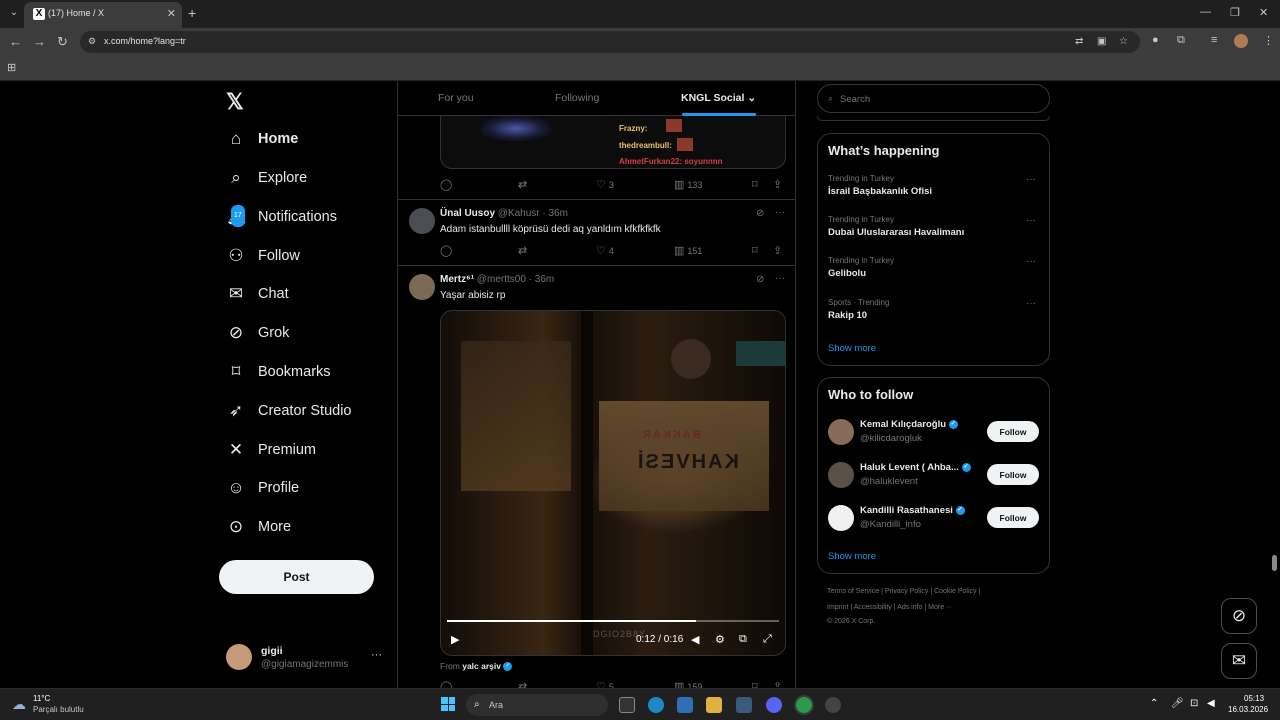  I want to click on trend-name: İsrail Başbakanlık Ofisi, so click(880, 191).